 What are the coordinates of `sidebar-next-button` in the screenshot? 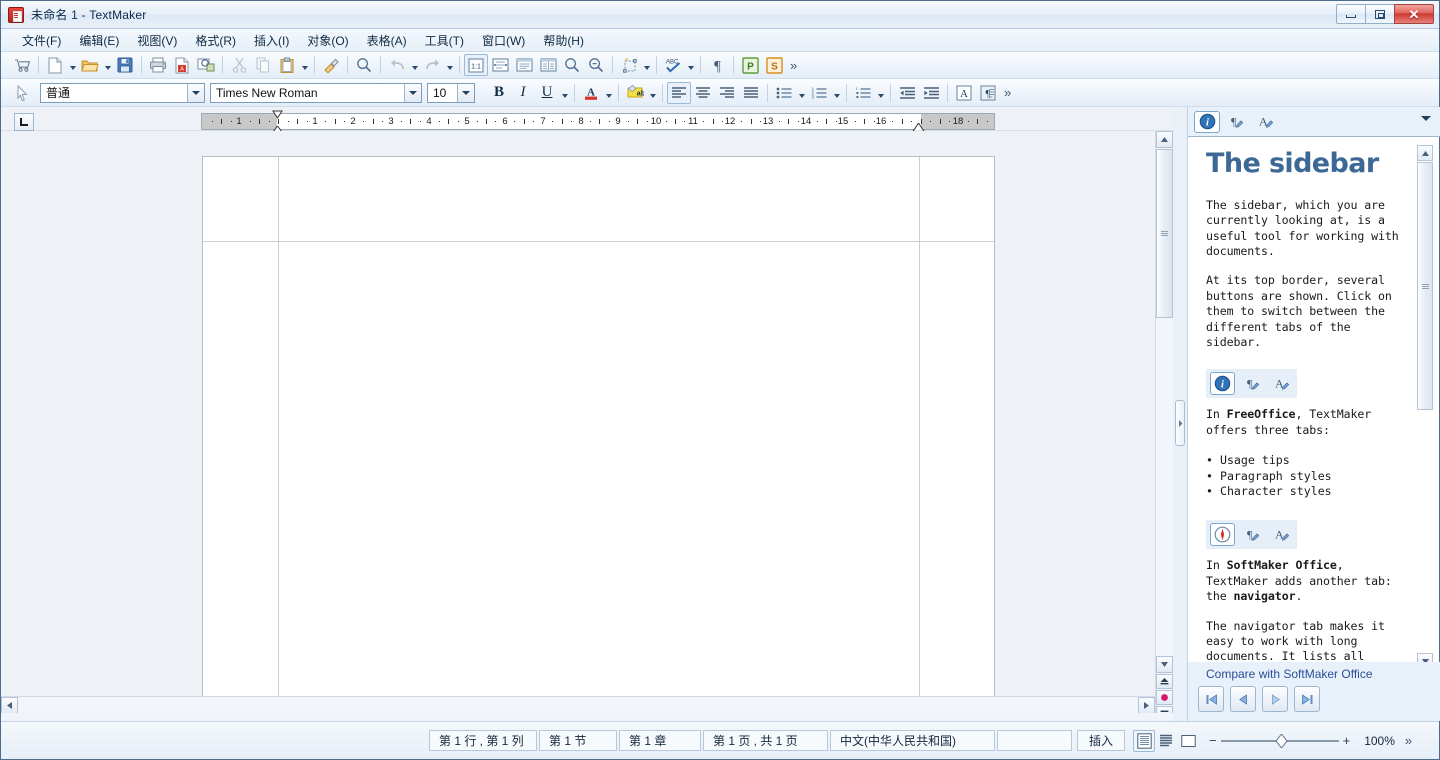 It's located at (1275, 699).